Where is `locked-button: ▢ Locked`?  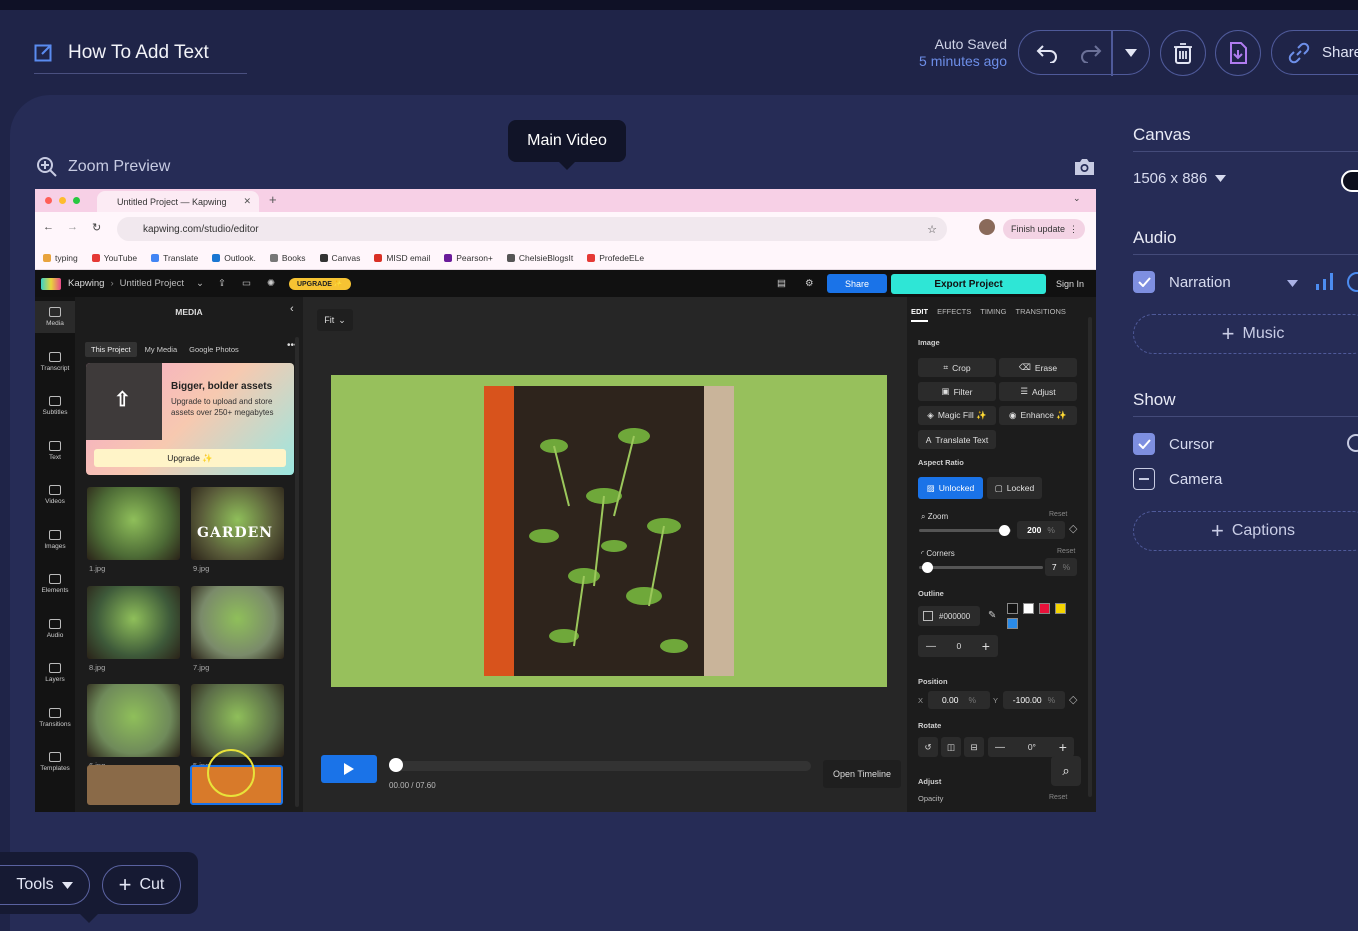
locked-button: ▢ Locked is located at coordinates (1014, 488).